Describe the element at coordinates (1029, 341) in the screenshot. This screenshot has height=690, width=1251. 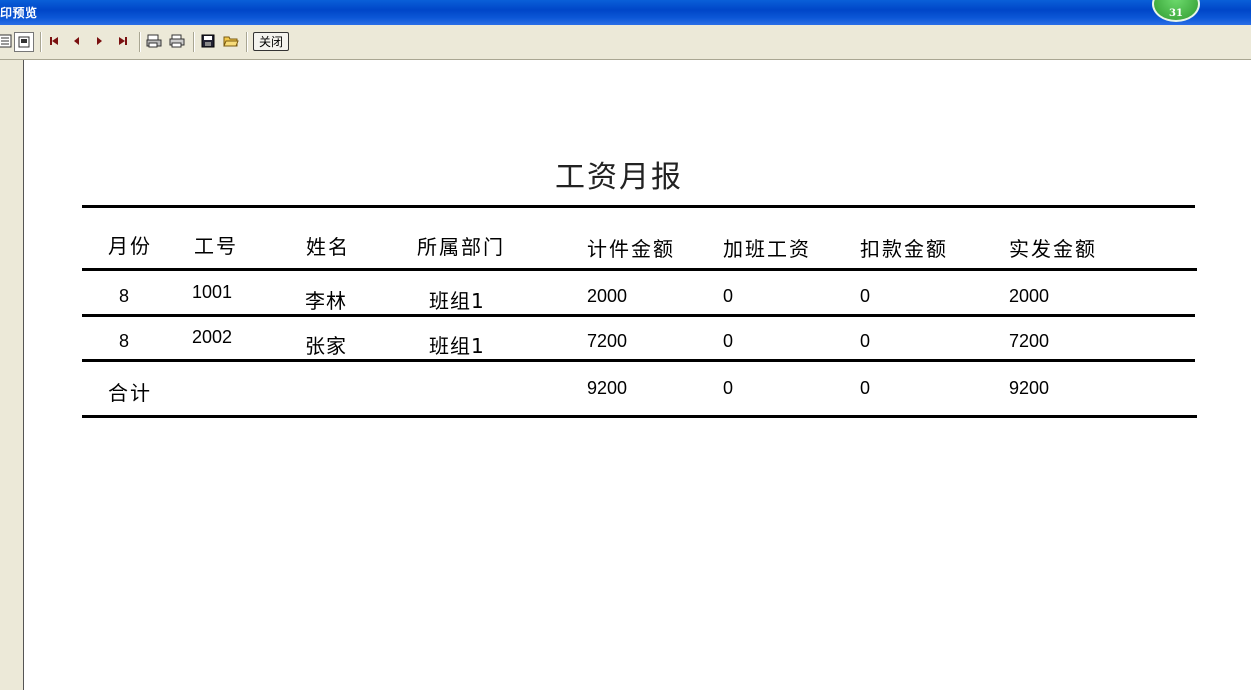
I see `table-cell-net: 7200` at that location.